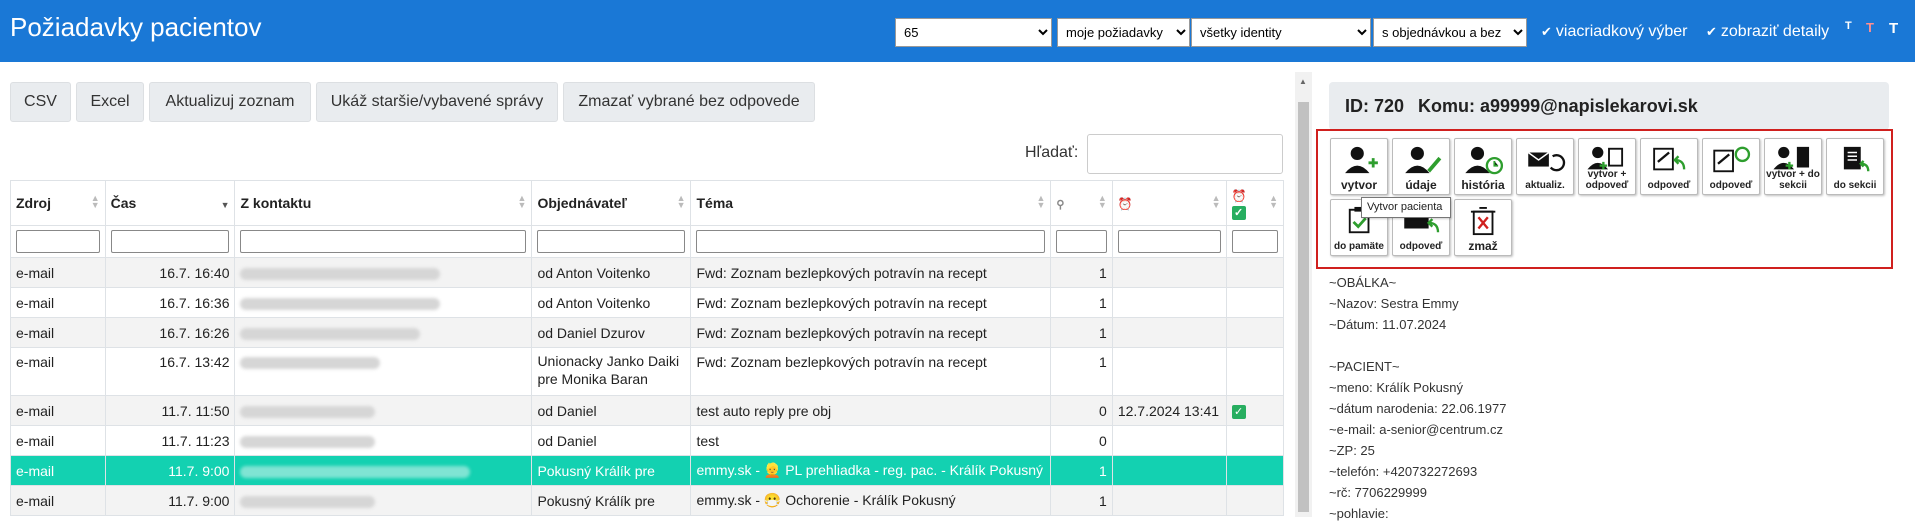 The width and height of the screenshot is (1915, 524). Describe the element at coordinates (1052, 152) in the screenshot. I see `search-label: Hľadať:` at that location.